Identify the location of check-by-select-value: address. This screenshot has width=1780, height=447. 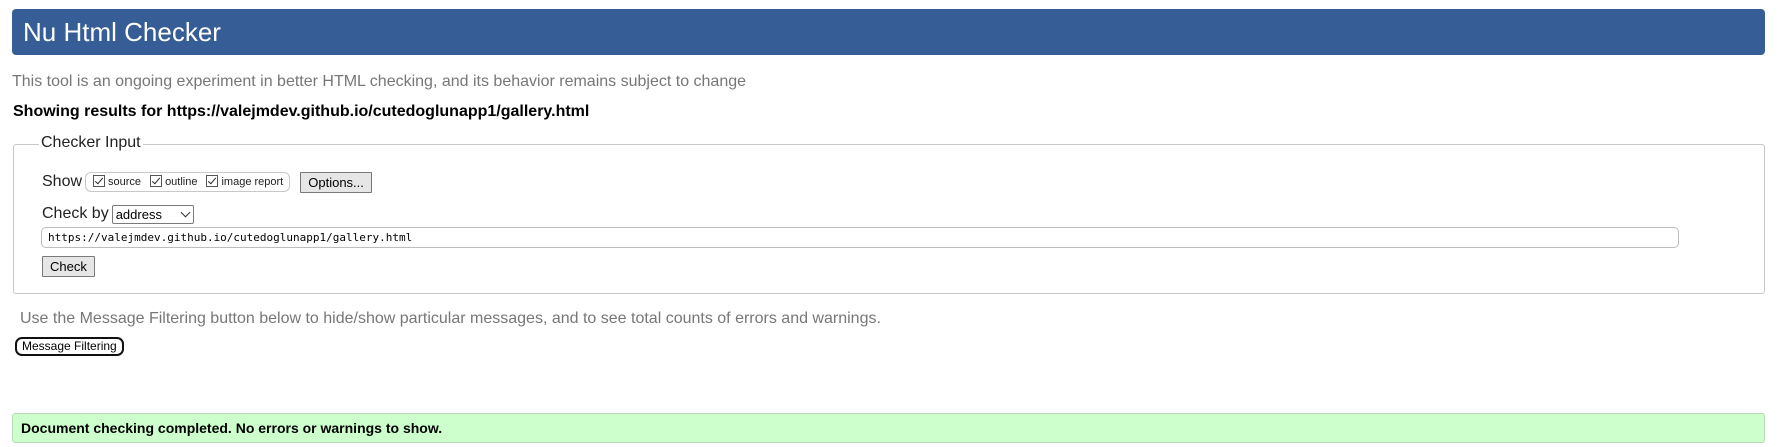
(138, 214).